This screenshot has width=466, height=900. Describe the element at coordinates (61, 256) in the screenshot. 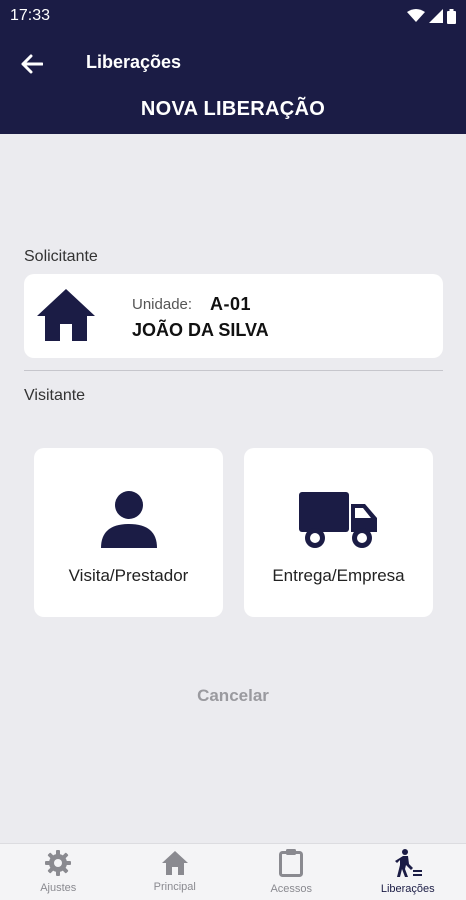

I see `requester-section-label: Solicitante` at that location.